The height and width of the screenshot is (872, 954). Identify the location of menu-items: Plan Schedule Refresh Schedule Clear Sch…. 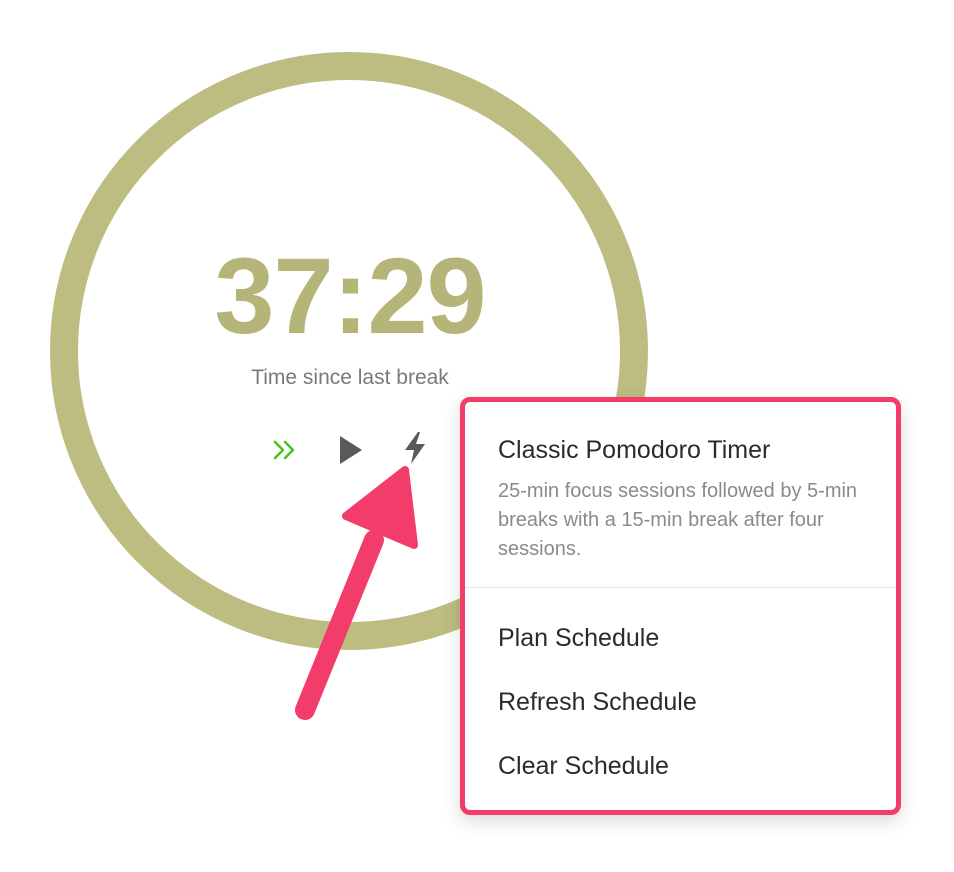
(680, 693).